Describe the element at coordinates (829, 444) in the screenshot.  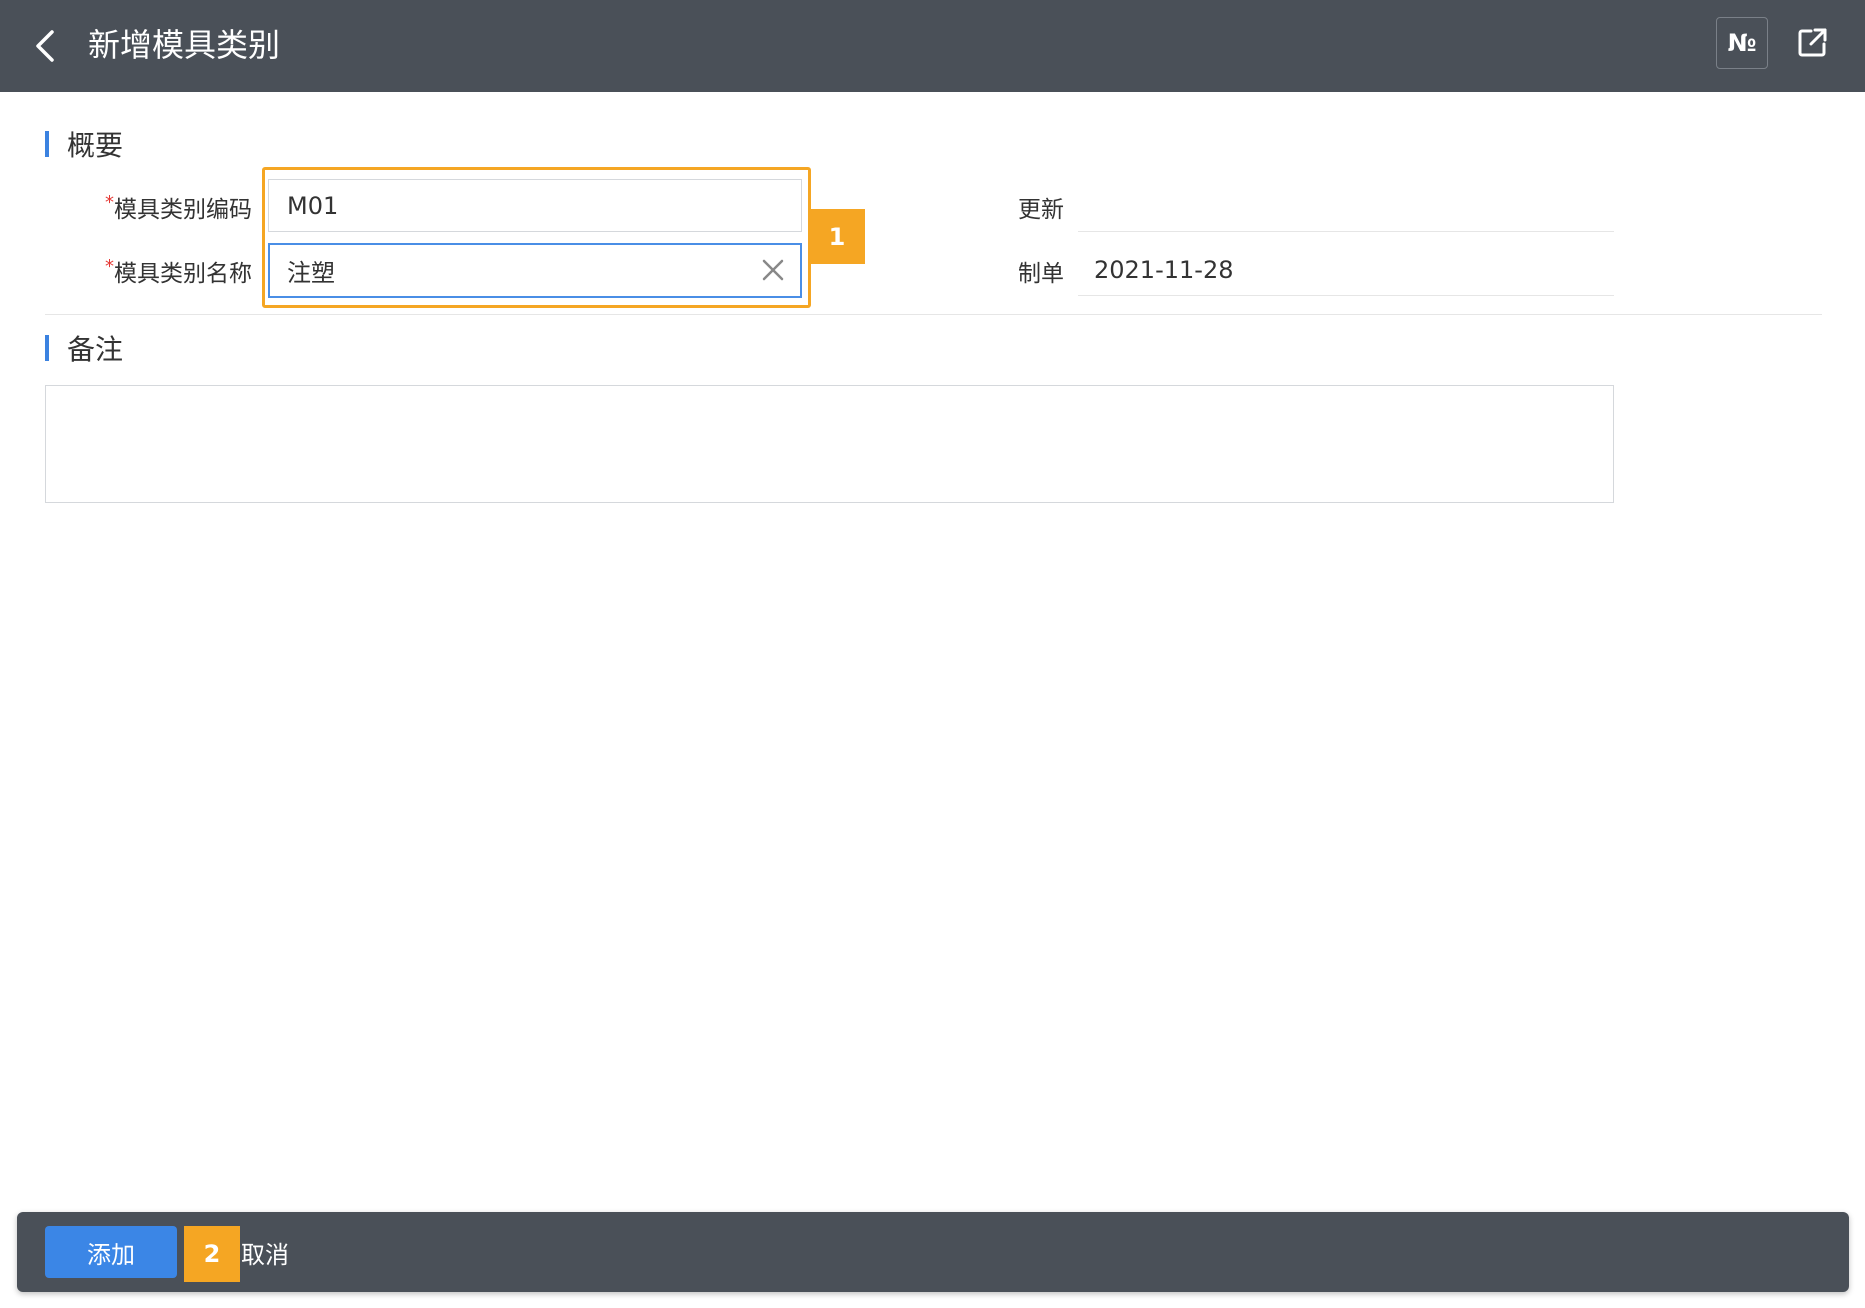
I see `remark-textarea` at that location.